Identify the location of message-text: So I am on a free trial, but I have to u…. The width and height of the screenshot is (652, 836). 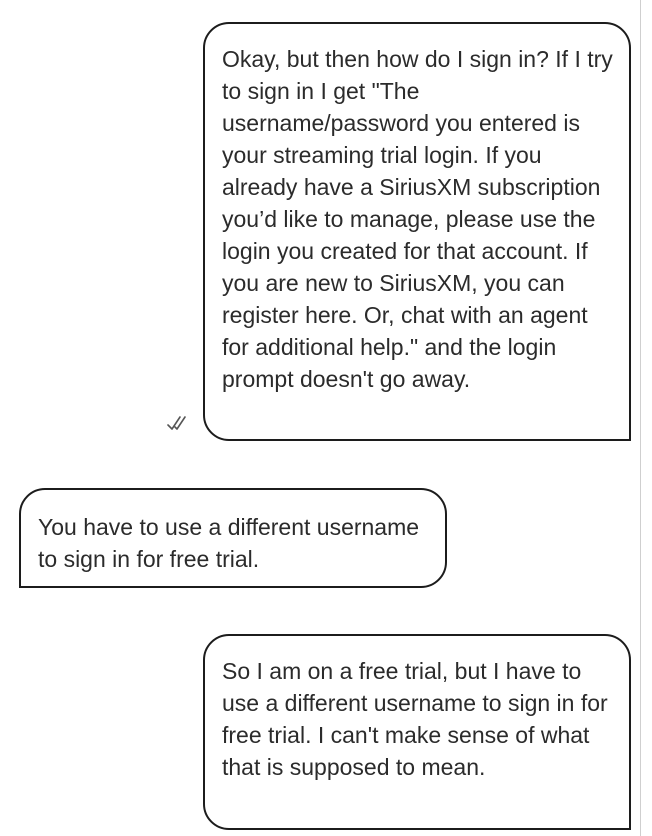
(415, 719).